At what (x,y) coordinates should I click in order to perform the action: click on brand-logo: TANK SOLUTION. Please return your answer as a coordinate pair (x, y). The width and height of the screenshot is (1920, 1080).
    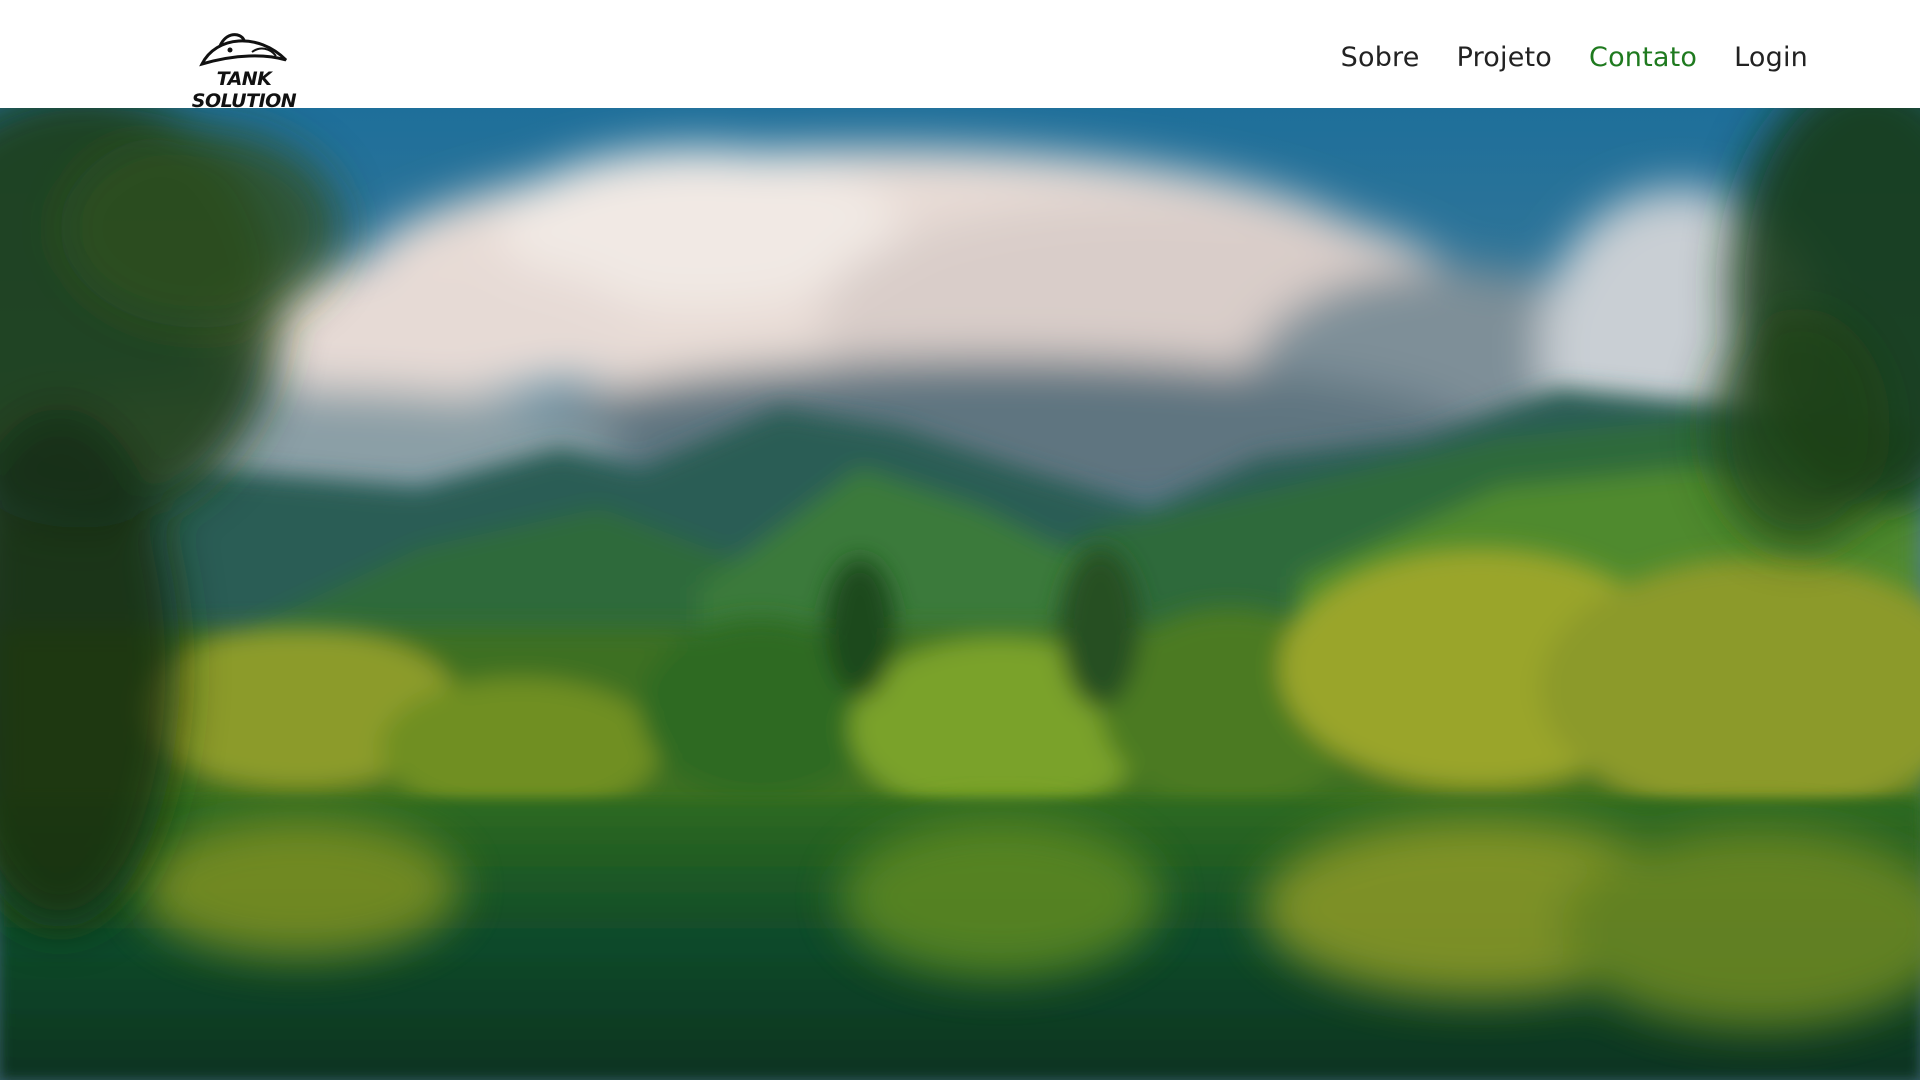
    Looking at the image, I should click on (244, 71).